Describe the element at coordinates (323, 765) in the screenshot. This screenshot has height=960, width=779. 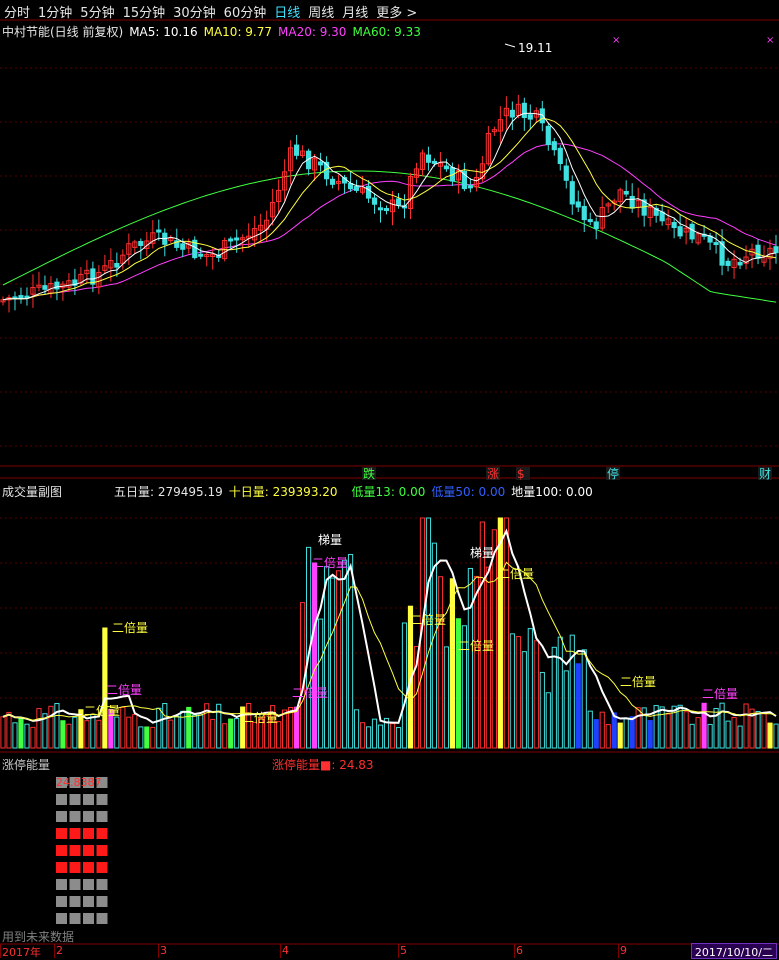
I see `energy-readout: 涨停能量■: 24.83` at that location.